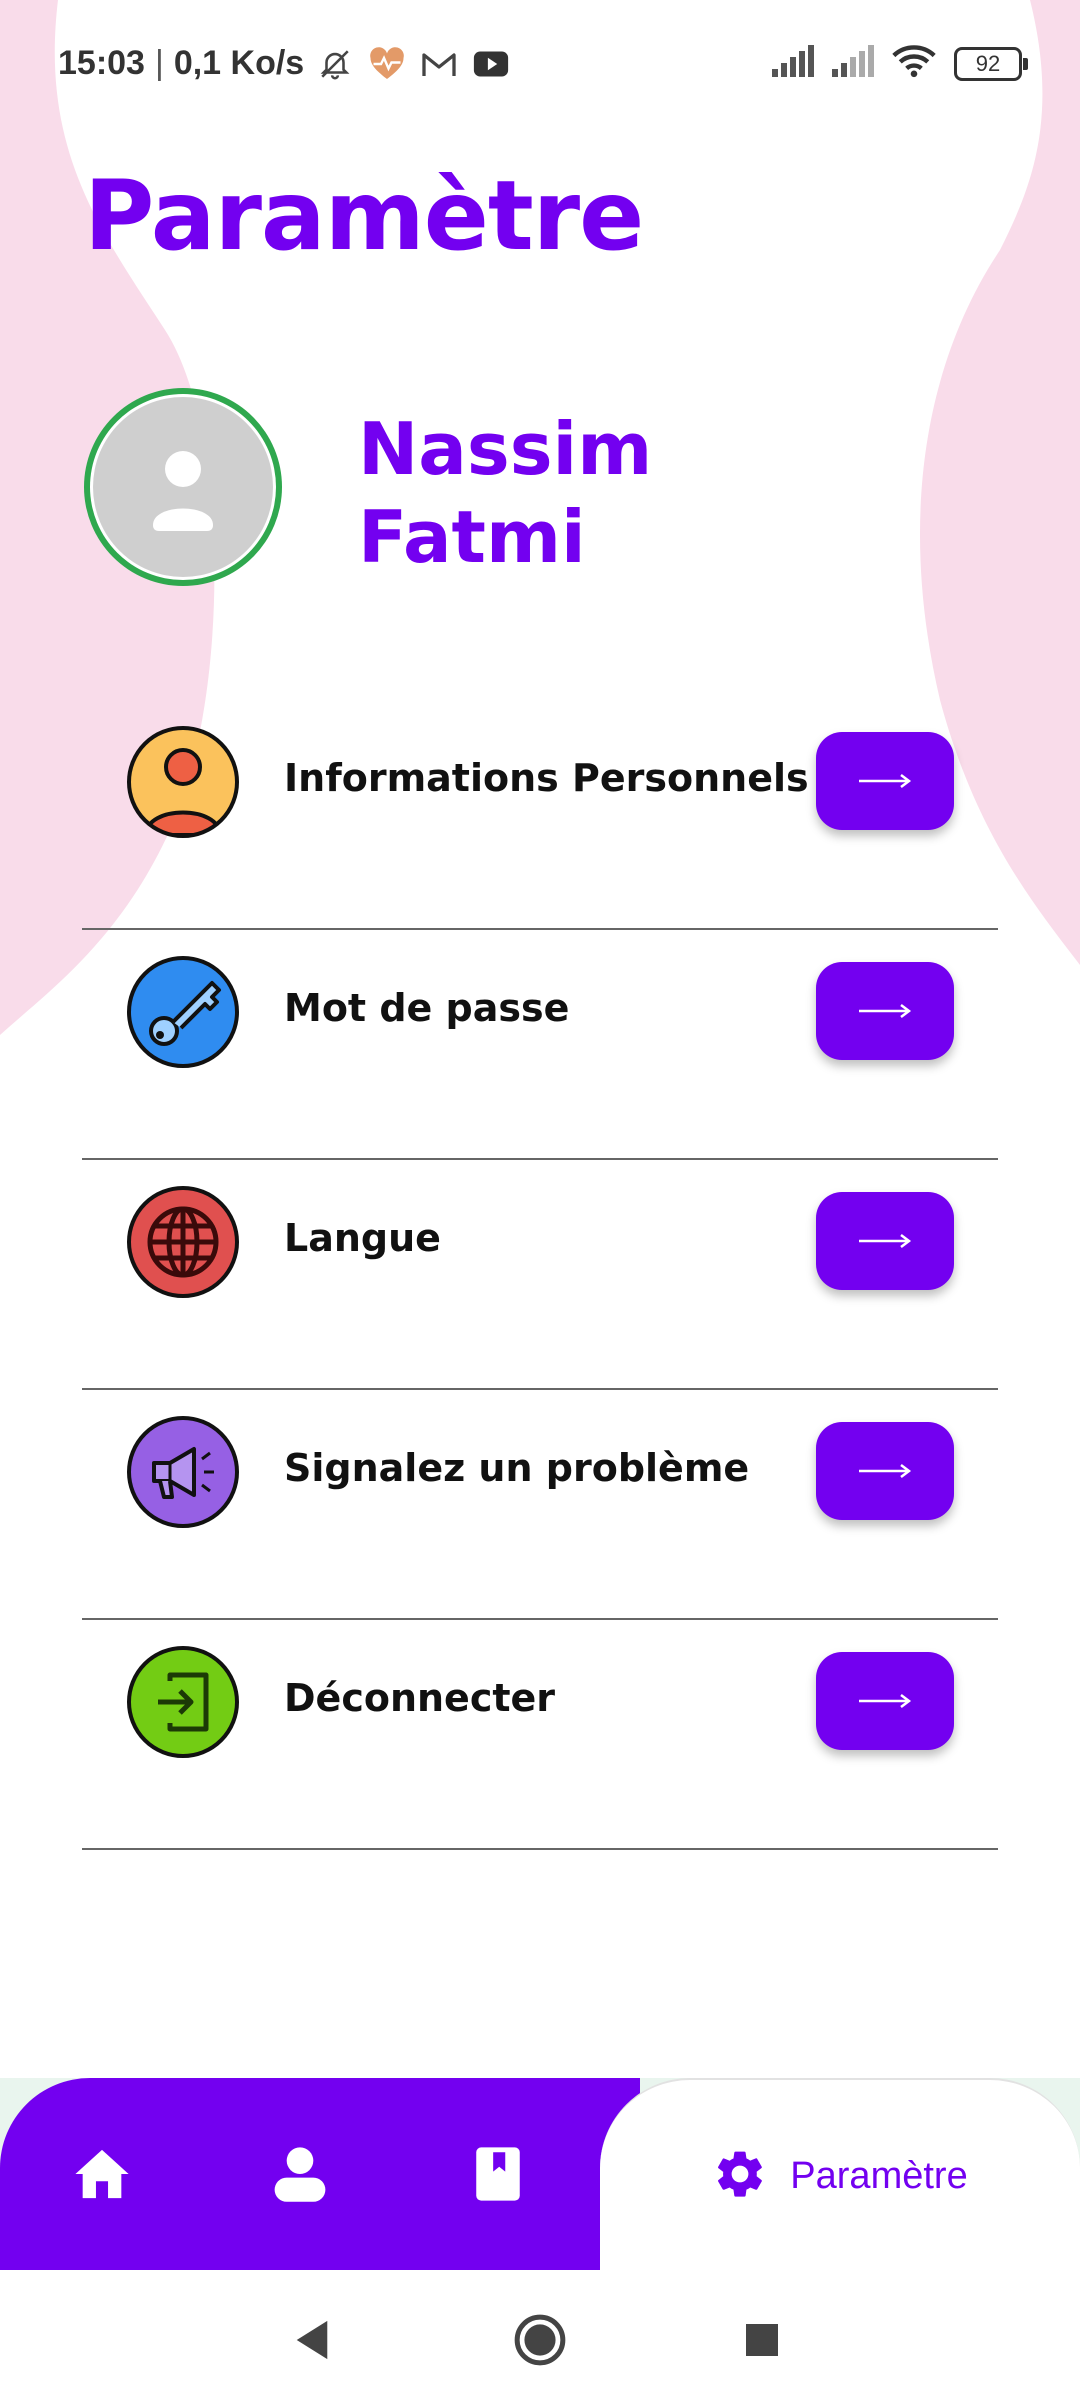  I want to click on battery-icon: 92, so click(991, 63).